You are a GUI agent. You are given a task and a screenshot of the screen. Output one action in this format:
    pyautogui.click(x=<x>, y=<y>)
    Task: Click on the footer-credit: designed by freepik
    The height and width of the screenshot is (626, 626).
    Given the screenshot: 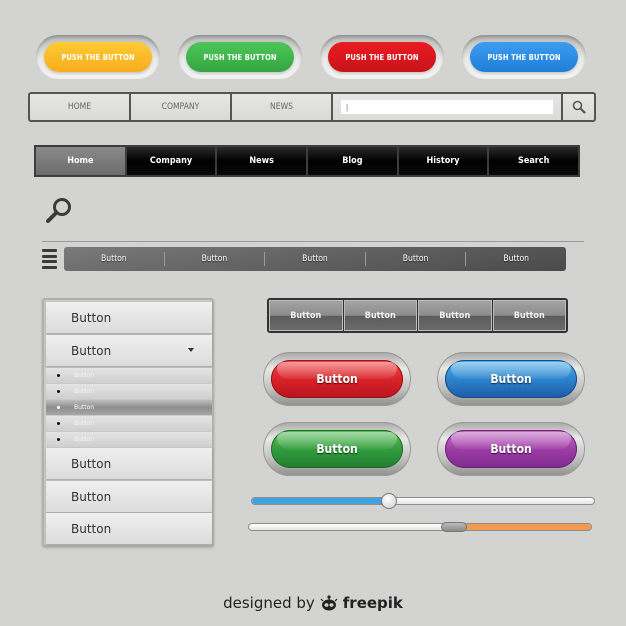 What is the action you would take?
    pyautogui.click(x=313, y=603)
    